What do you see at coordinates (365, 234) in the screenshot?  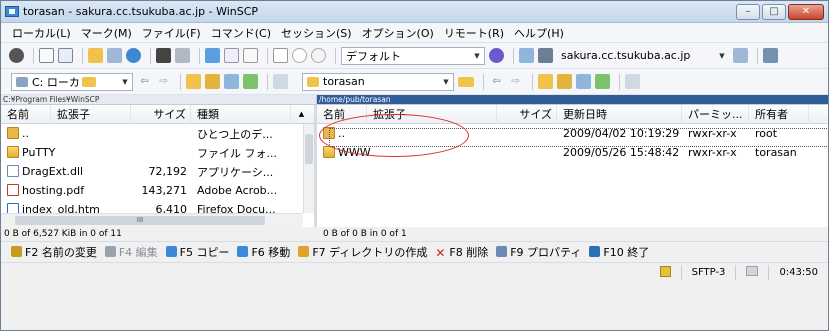 I see `remote-selection-status: 0 B of 0 B in 0 of 1` at bounding box center [365, 234].